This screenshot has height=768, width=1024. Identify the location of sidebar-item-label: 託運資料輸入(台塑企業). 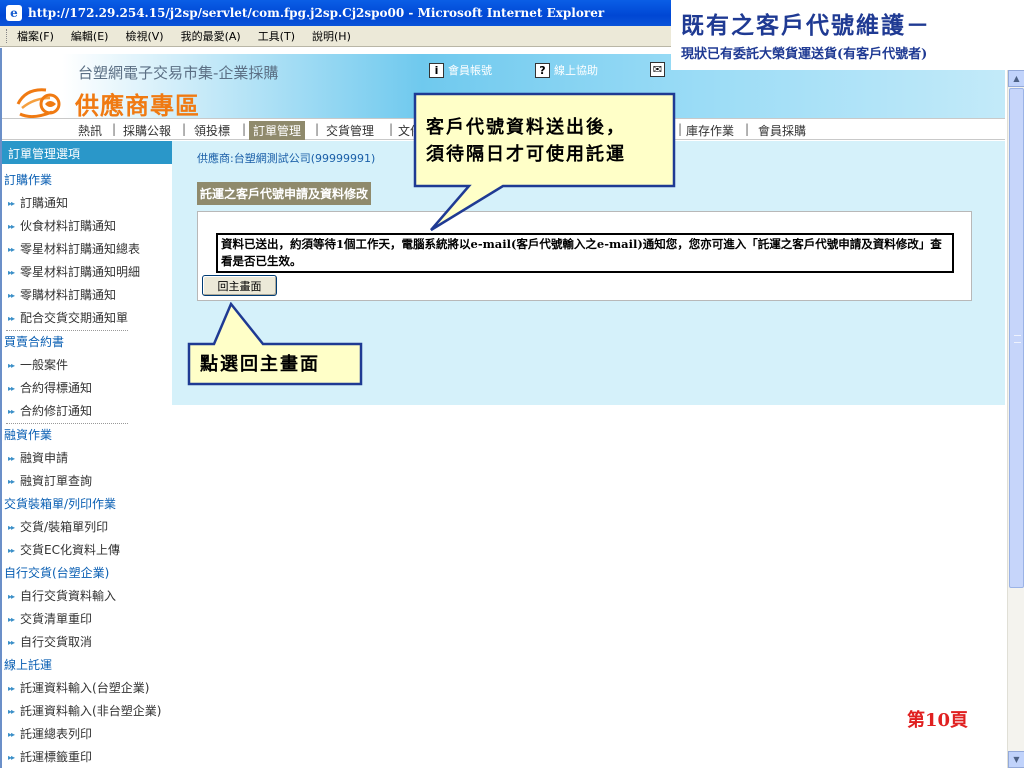
(85, 688).